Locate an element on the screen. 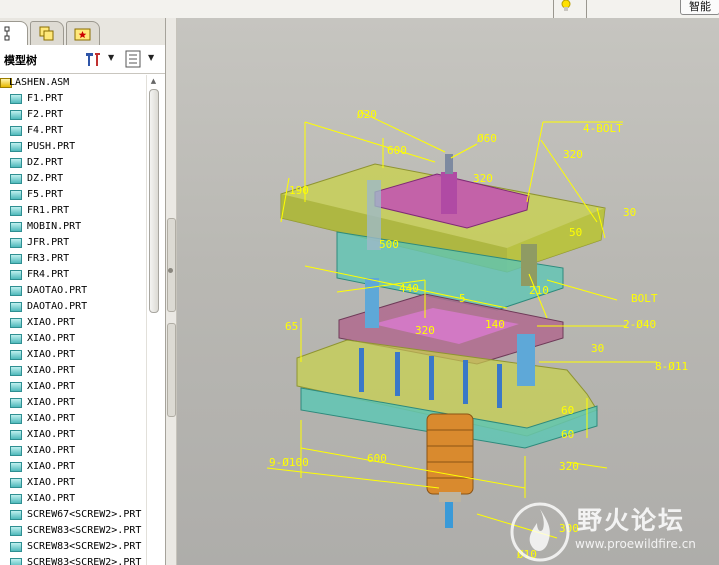 The width and height of the screenshot is (719, 565). dim-label: 9-Ø100 is located at coordinates (289, 462).